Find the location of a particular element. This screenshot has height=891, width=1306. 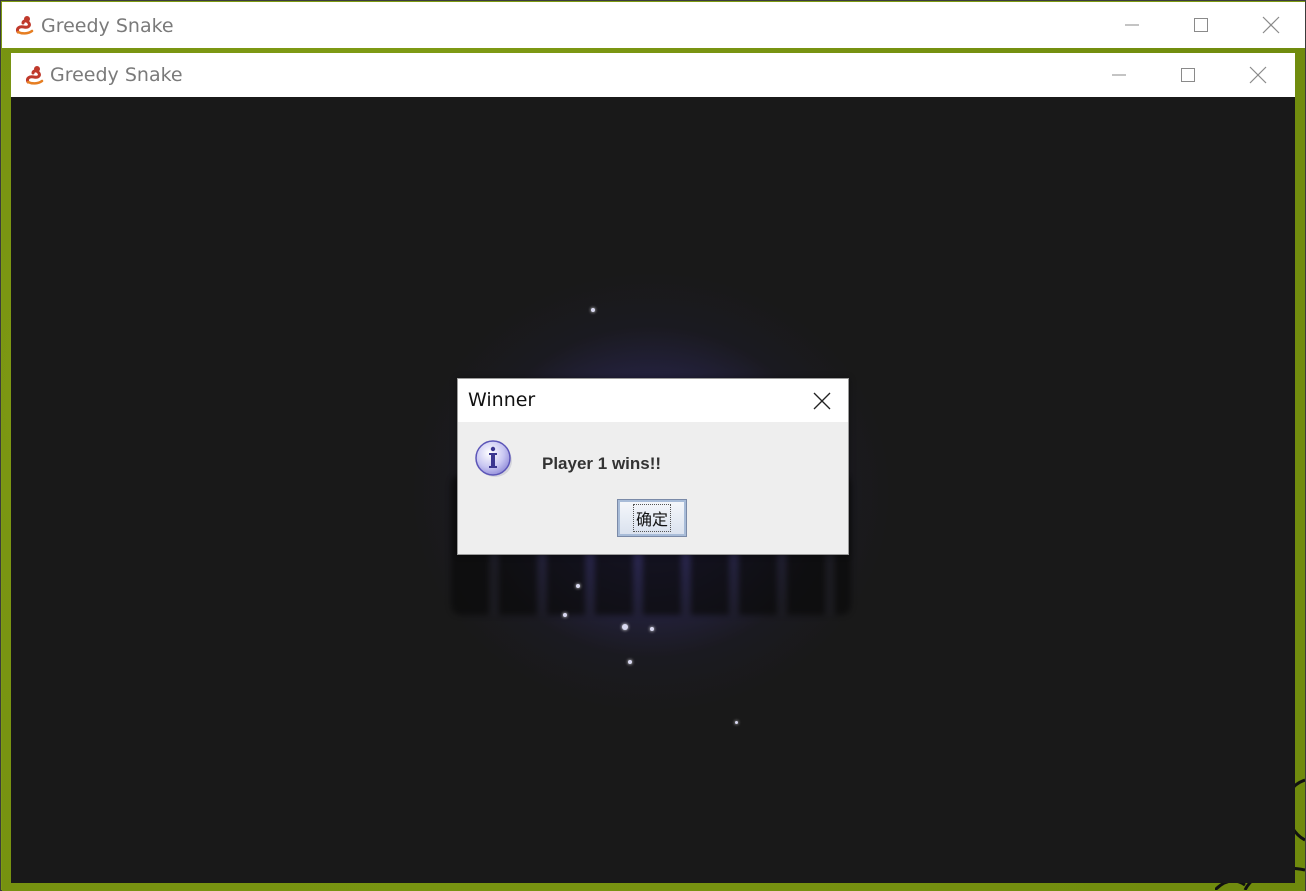

ok-button: 确定 is located at coordinates (652, 518).